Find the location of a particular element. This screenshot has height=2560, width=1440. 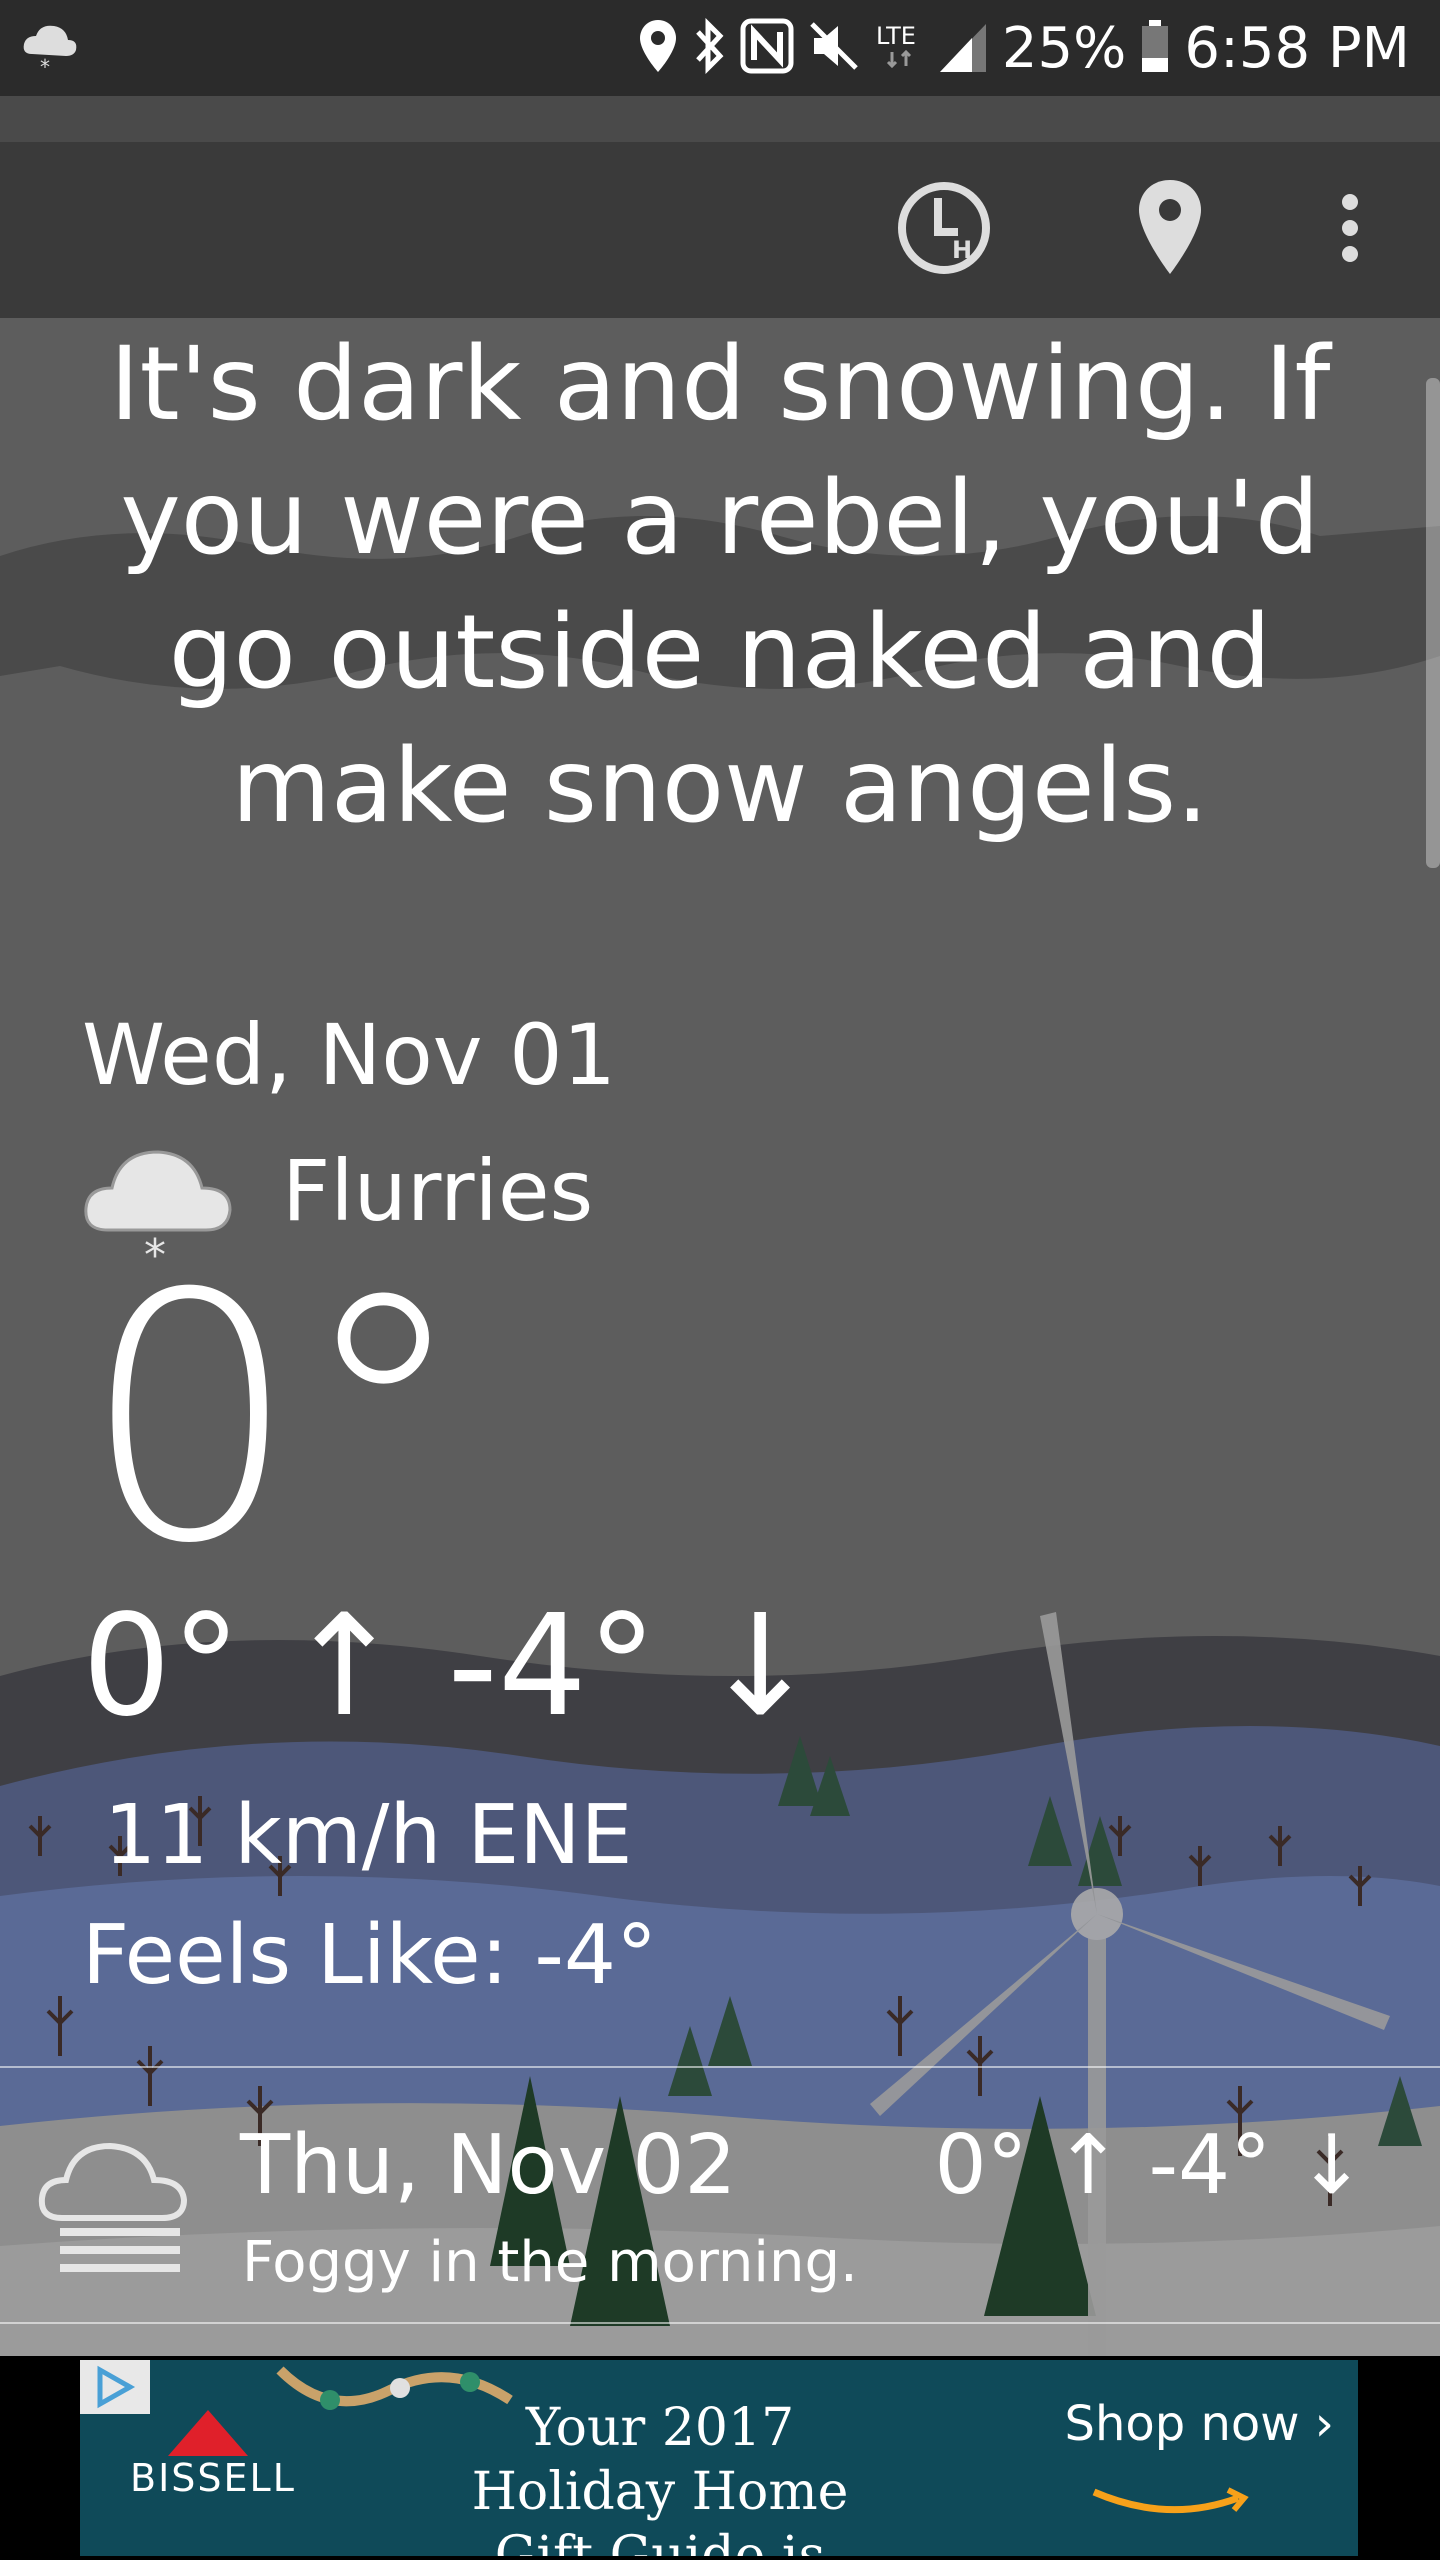

fog-icon is located at coordinates (122, 2207).